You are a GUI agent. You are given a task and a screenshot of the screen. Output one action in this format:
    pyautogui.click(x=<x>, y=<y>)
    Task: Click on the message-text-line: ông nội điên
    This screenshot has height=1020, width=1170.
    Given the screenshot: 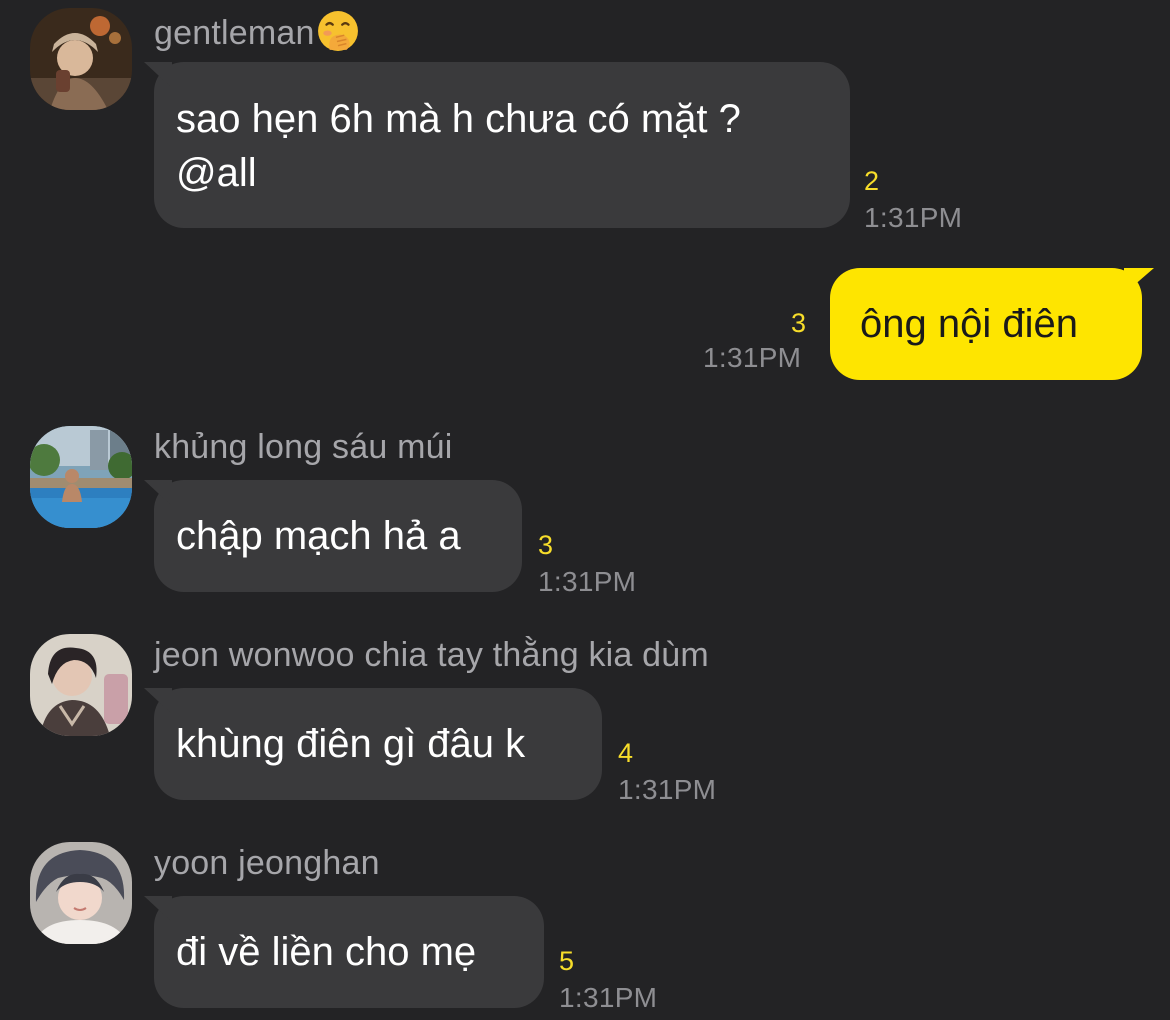 What is the action you would take?
    pyautogui.click(x=969, y=324)
    